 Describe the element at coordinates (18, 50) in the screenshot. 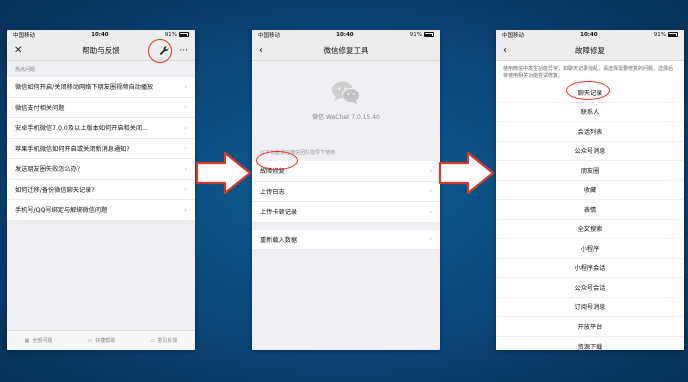

I see `close-icon: ✕` at that location.